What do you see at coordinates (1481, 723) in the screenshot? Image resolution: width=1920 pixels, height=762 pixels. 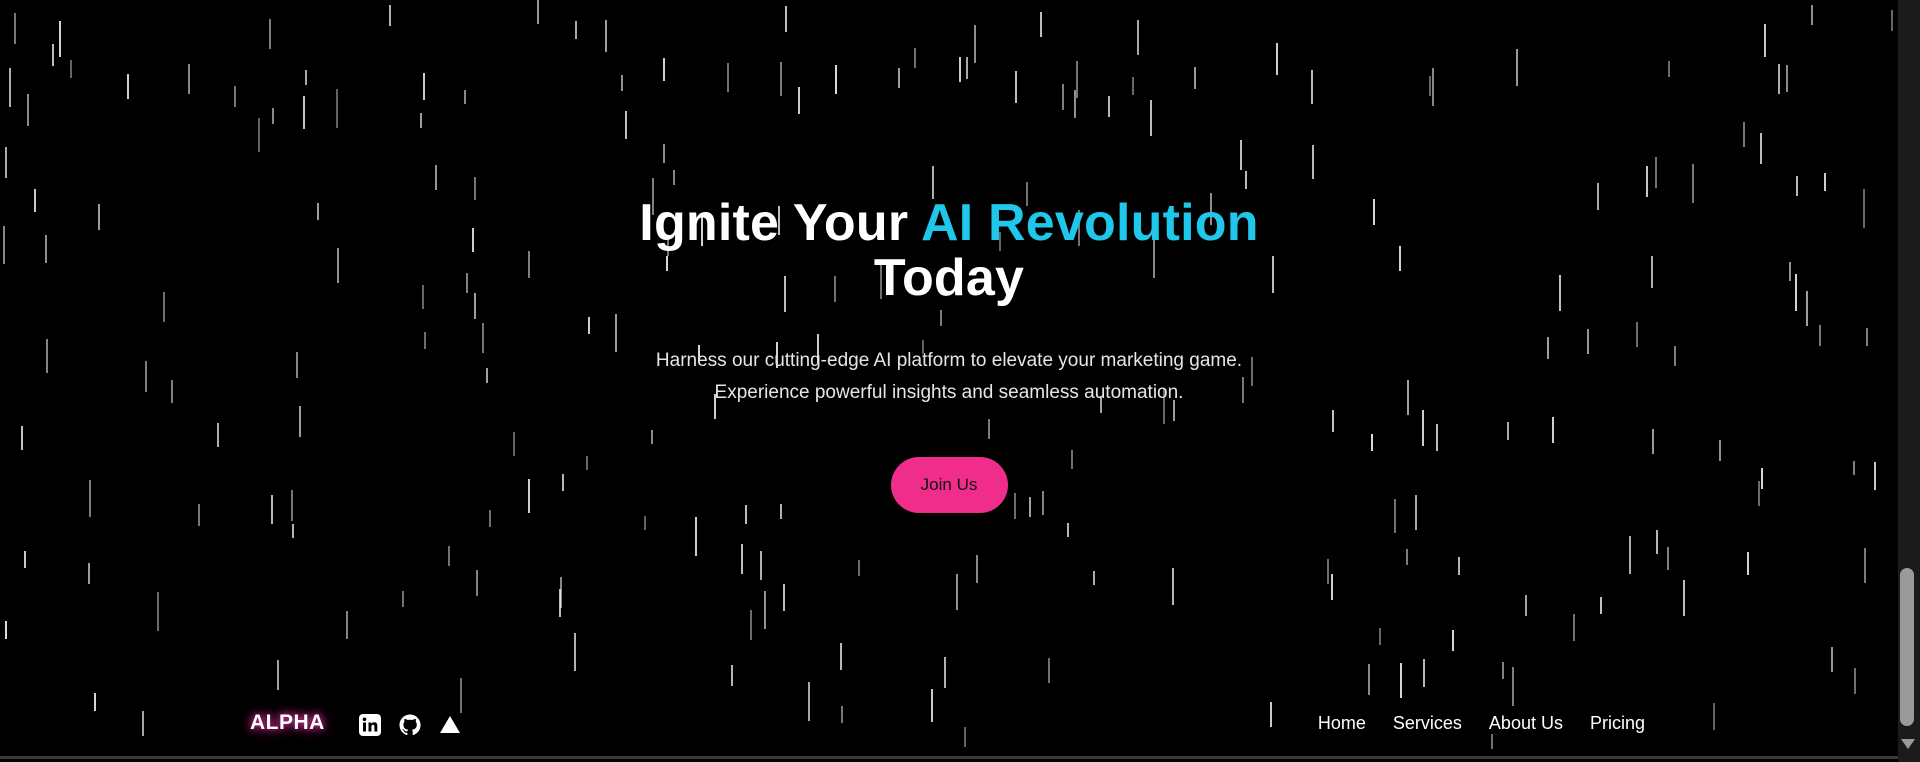 I see `footer-nav: Home Services About Us Pricing` at bounding box center [1481, 723].